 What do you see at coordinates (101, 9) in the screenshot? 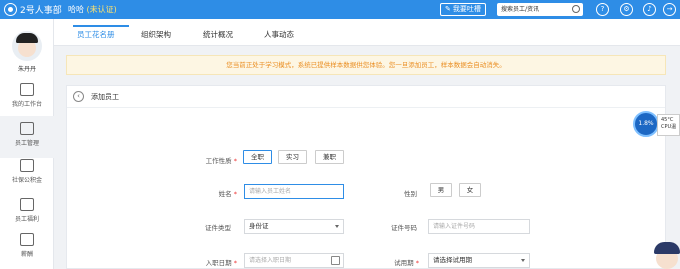
I see `company-status: (未认证)` at bounding box center [101, 9].